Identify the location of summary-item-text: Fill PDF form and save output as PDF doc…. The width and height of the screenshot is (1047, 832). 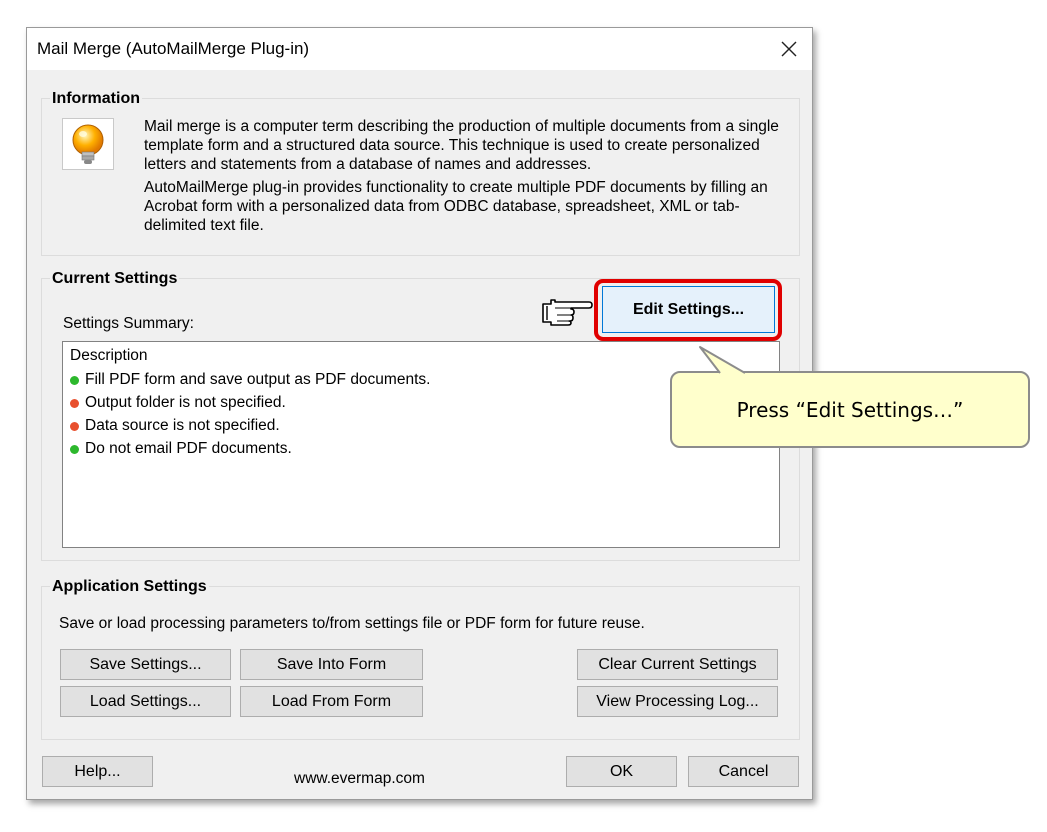
(258, 379).